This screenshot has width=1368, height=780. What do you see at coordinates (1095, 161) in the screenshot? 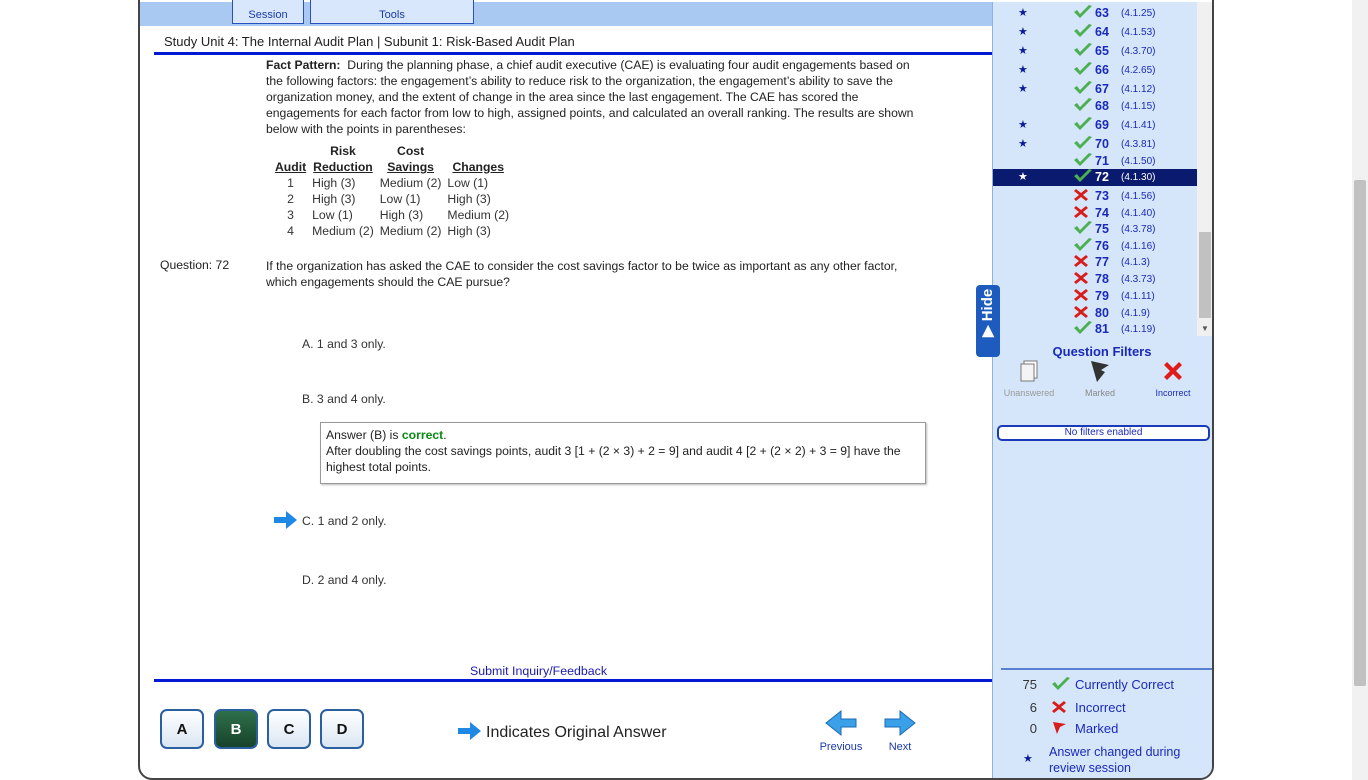
I see `question-list-item: 71 (4.1.50)` at bounding box center [1095, 161].